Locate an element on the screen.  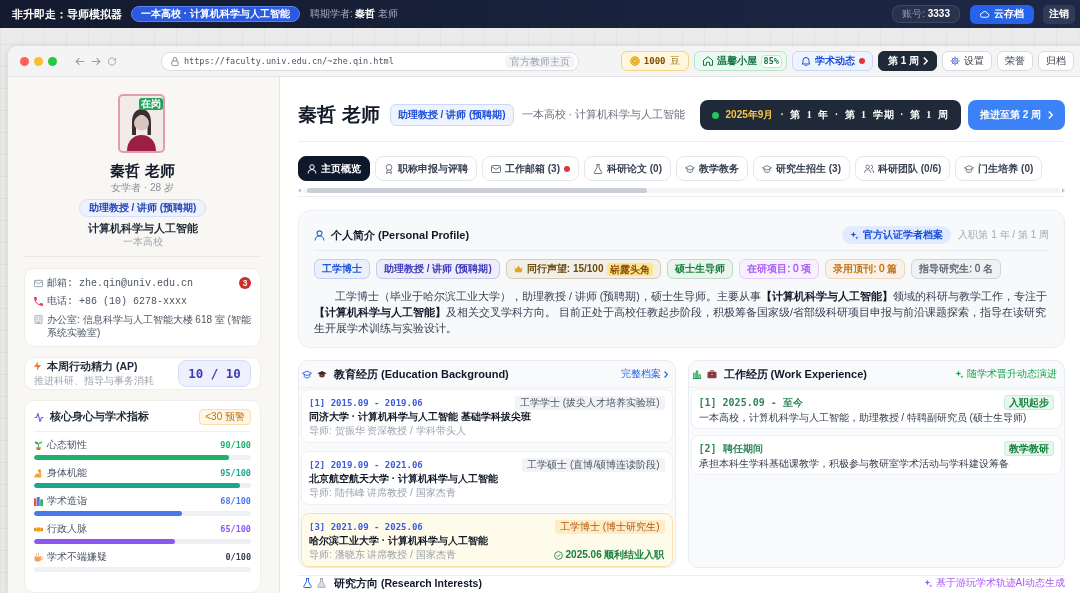
tab: 科研团队 (0/6) is located at coordinates (903, 168).